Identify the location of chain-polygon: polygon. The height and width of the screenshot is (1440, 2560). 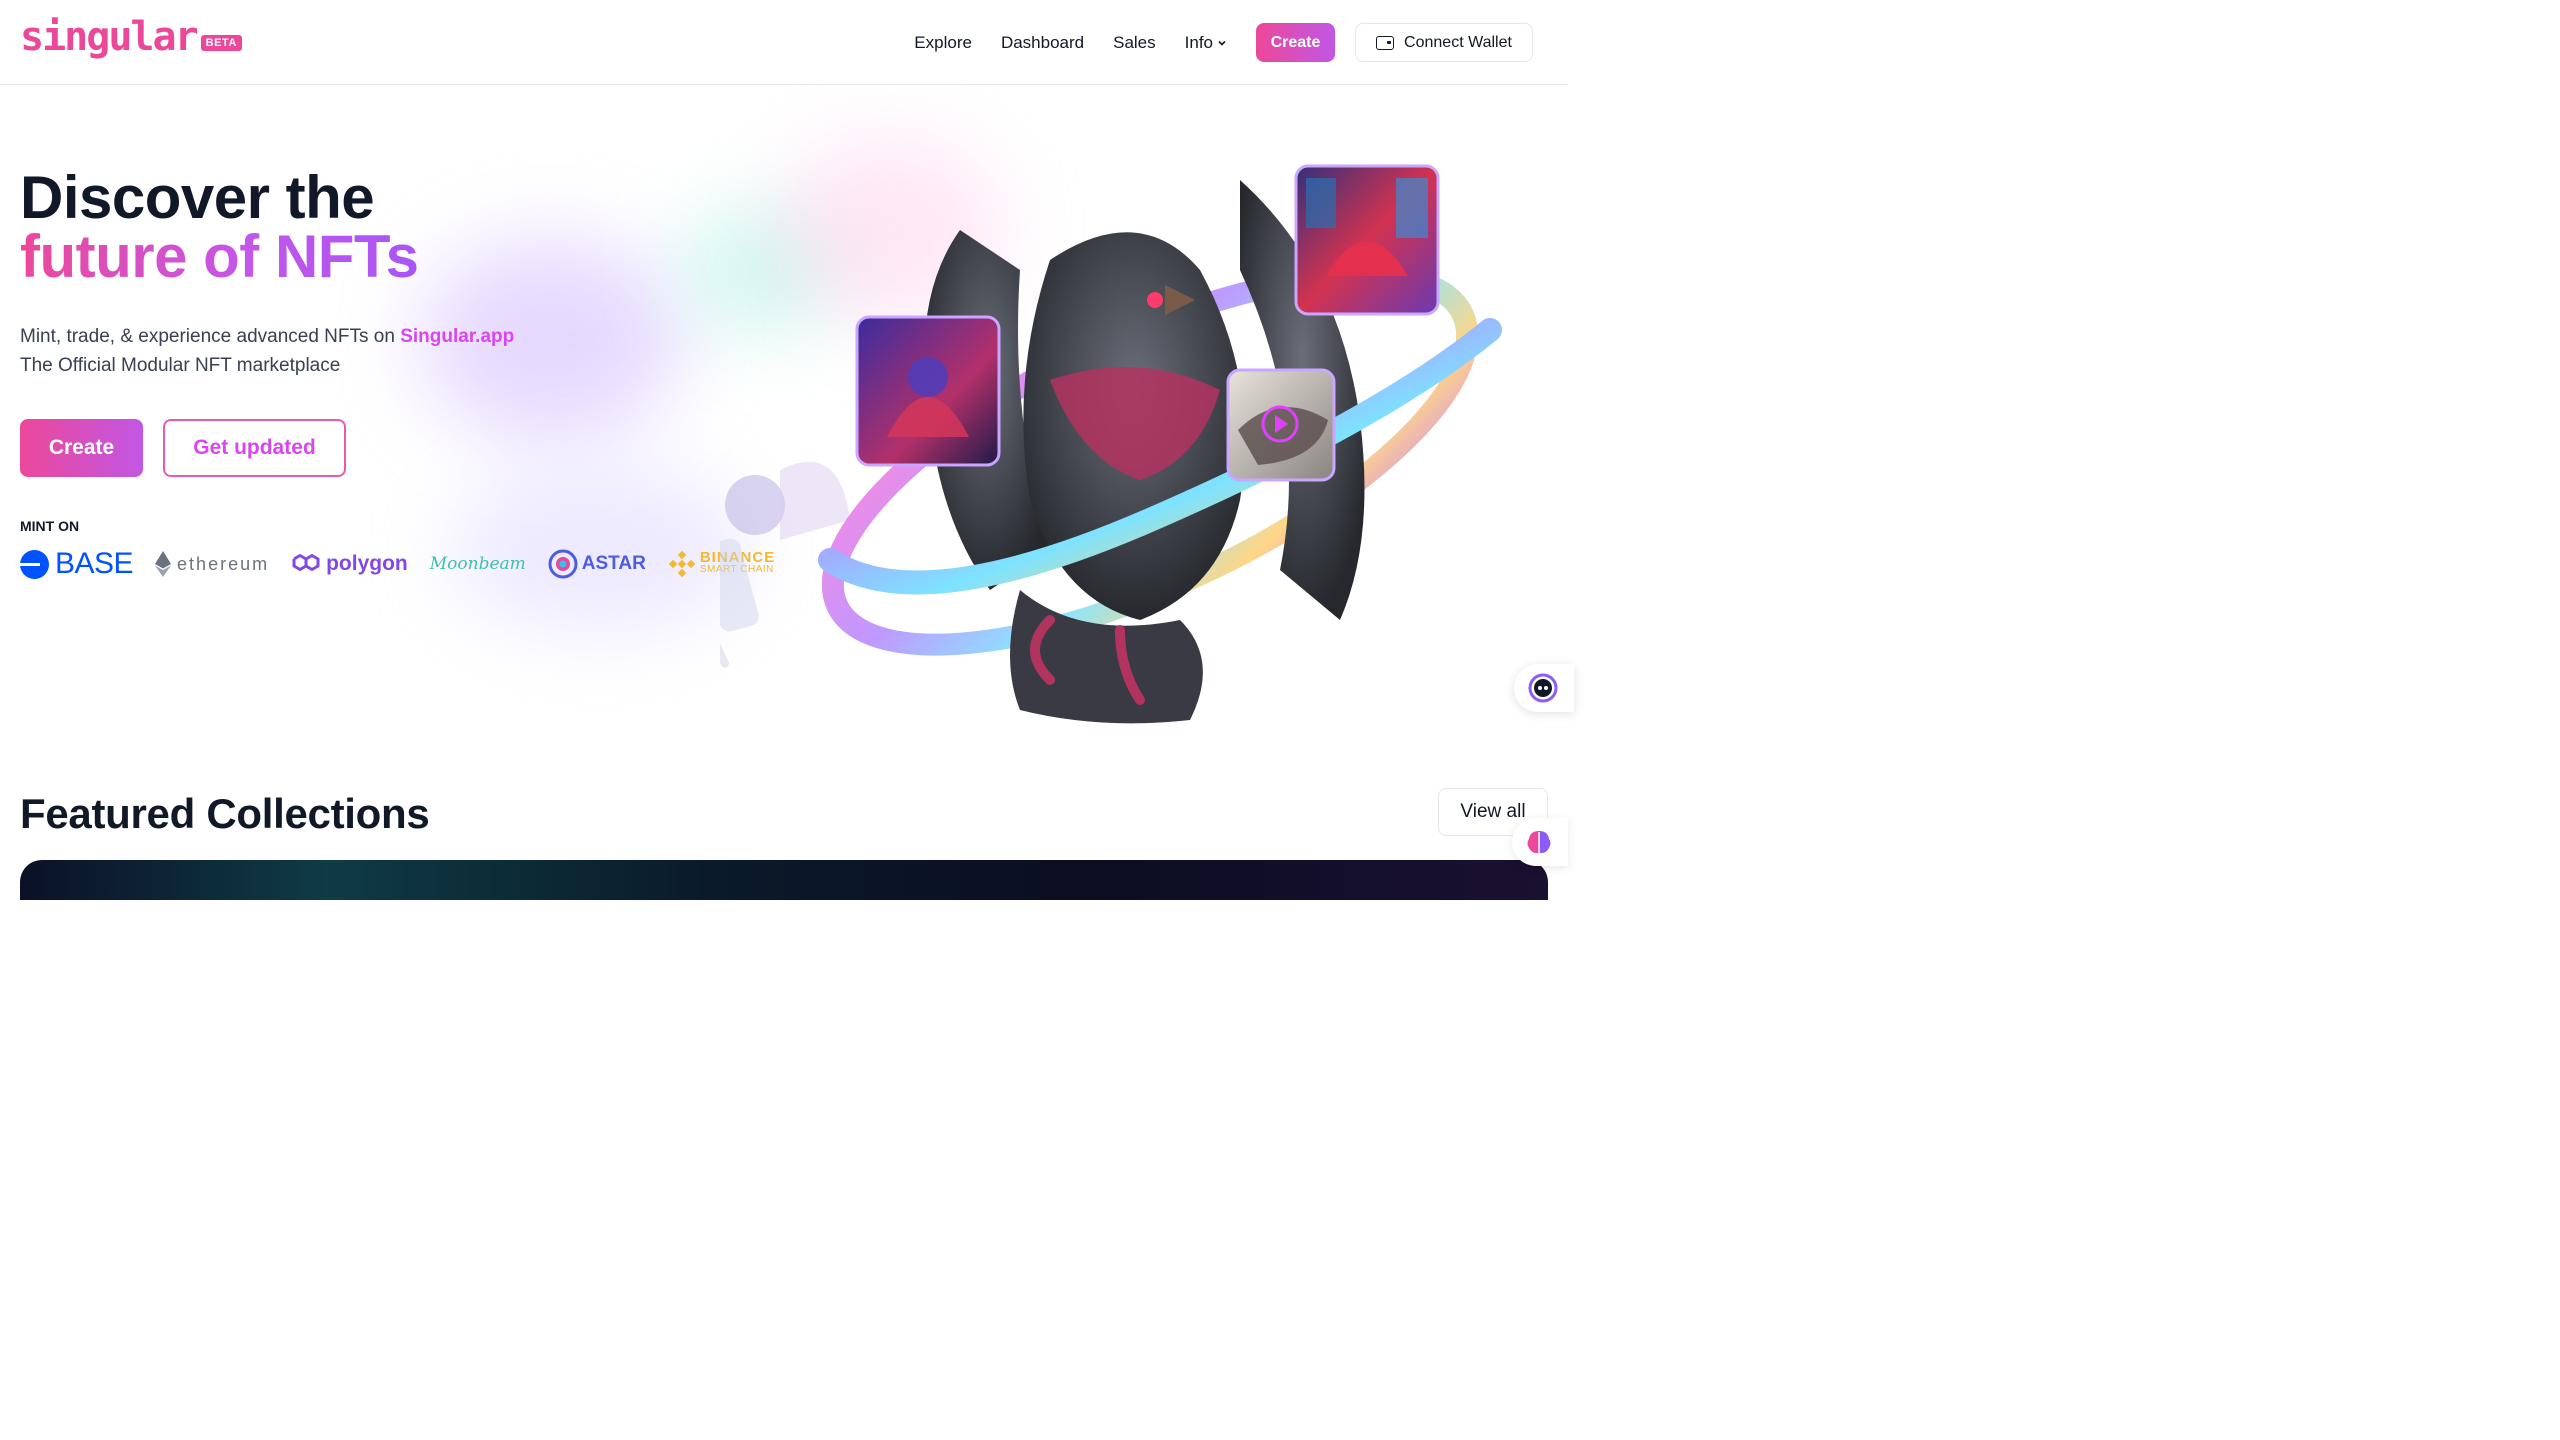
(349, 564).